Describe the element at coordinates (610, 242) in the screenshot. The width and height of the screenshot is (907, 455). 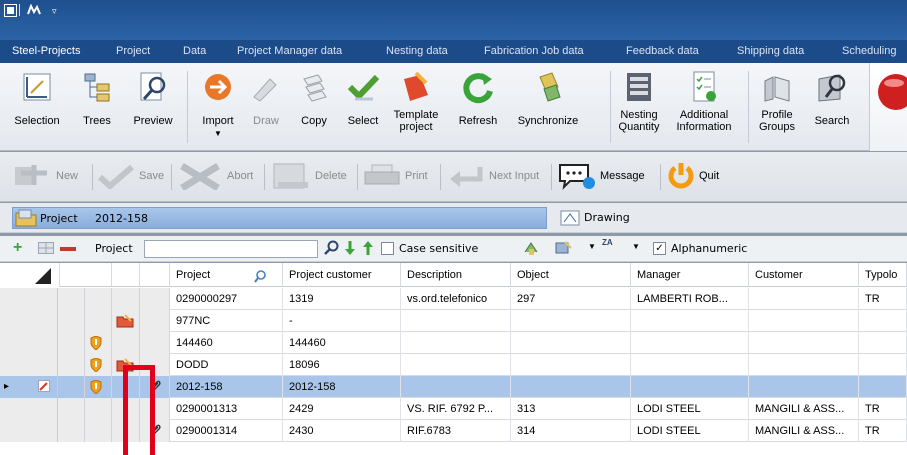
I see `sort-alpha-icon: ZA` at that location.